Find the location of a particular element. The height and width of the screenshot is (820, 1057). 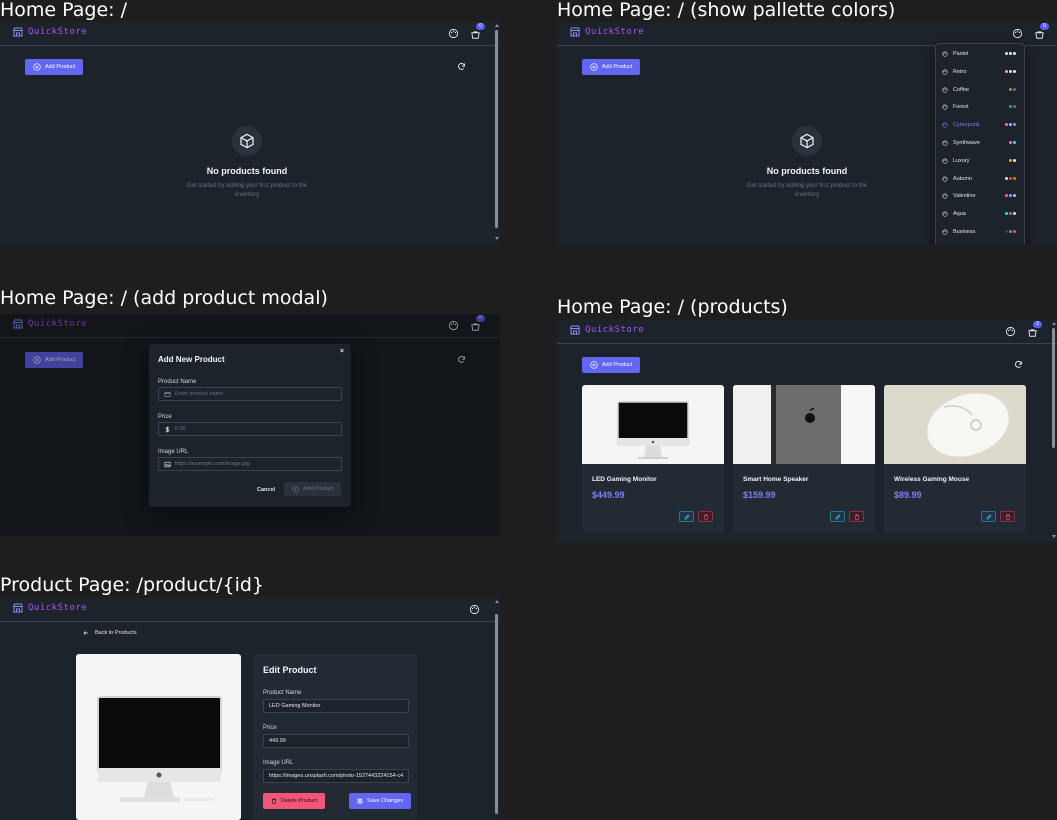

package-icon is located at coordinates (247, 141).